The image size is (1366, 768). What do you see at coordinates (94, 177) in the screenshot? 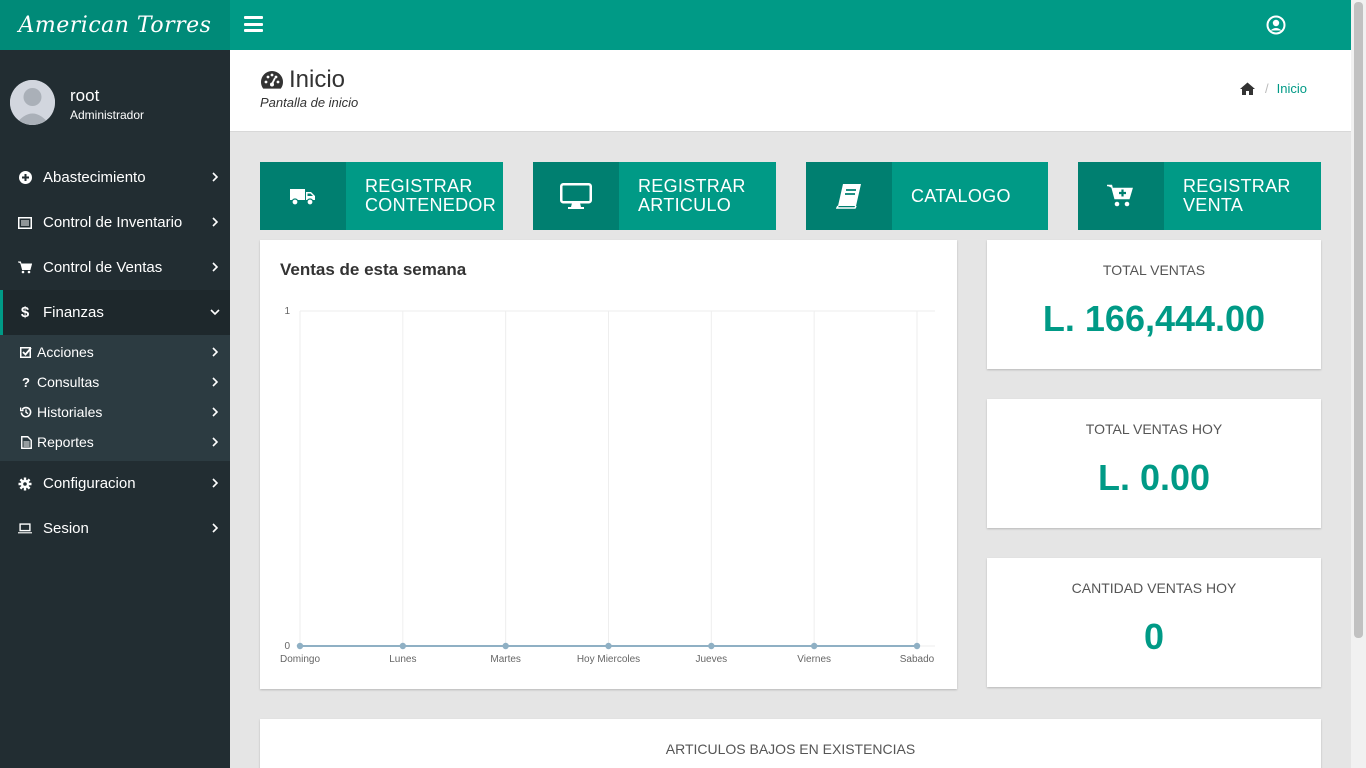
I see `sidebar-item-label: Abastecimiento` at bounding box center [94, 177].